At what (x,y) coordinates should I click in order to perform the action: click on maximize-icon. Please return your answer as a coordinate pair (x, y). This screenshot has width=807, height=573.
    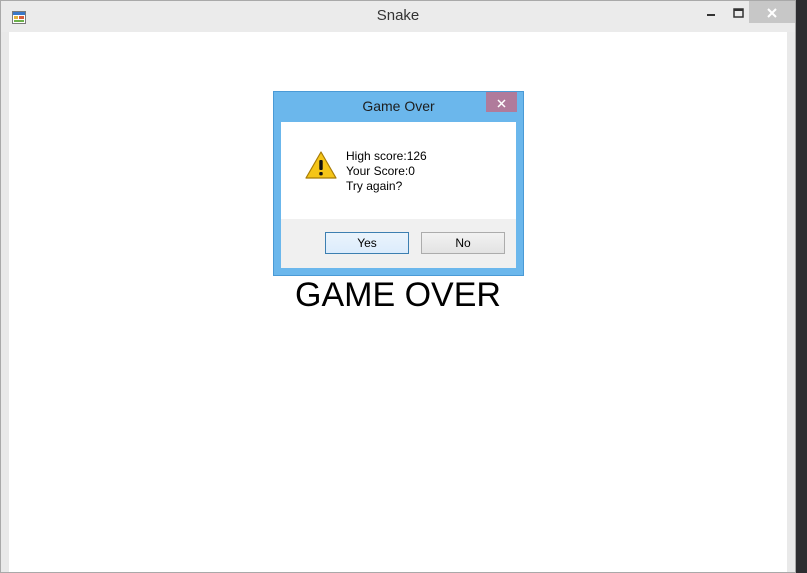
    Looking at the image, I should click on (738, 12).